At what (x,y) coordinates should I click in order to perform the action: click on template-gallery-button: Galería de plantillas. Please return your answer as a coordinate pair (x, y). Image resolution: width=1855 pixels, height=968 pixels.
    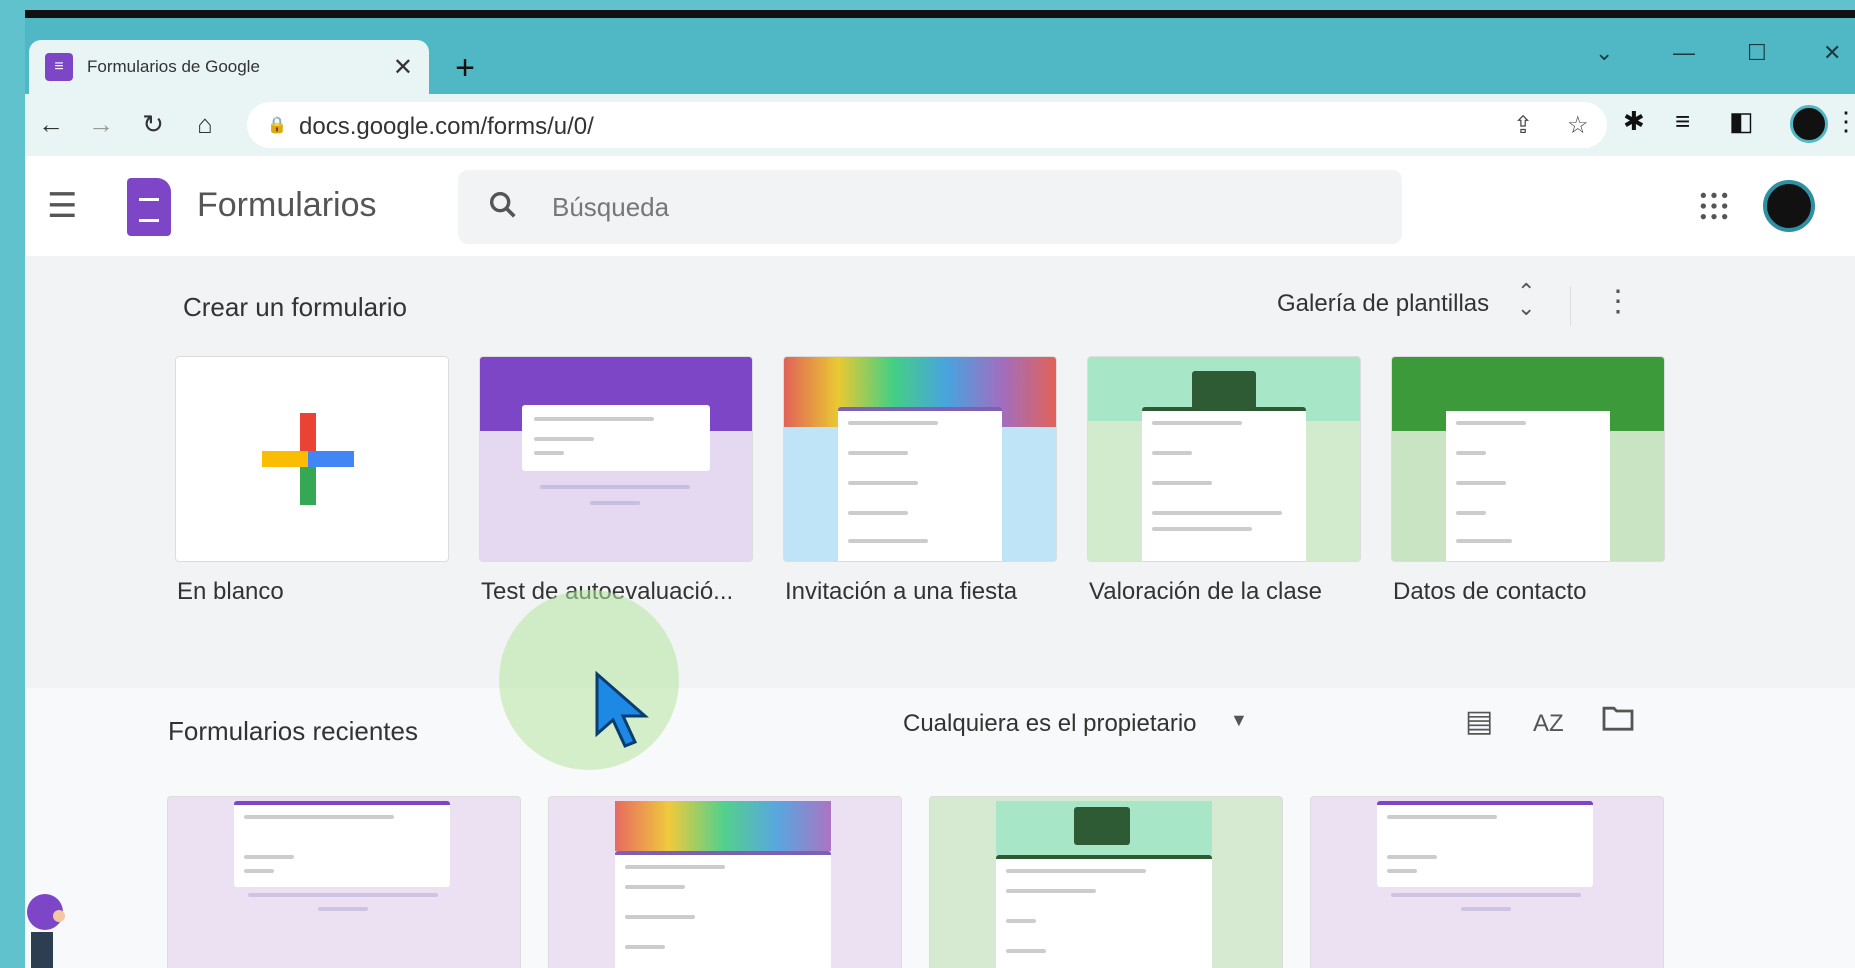
    Looking at the image, I should click on (1383, 304).